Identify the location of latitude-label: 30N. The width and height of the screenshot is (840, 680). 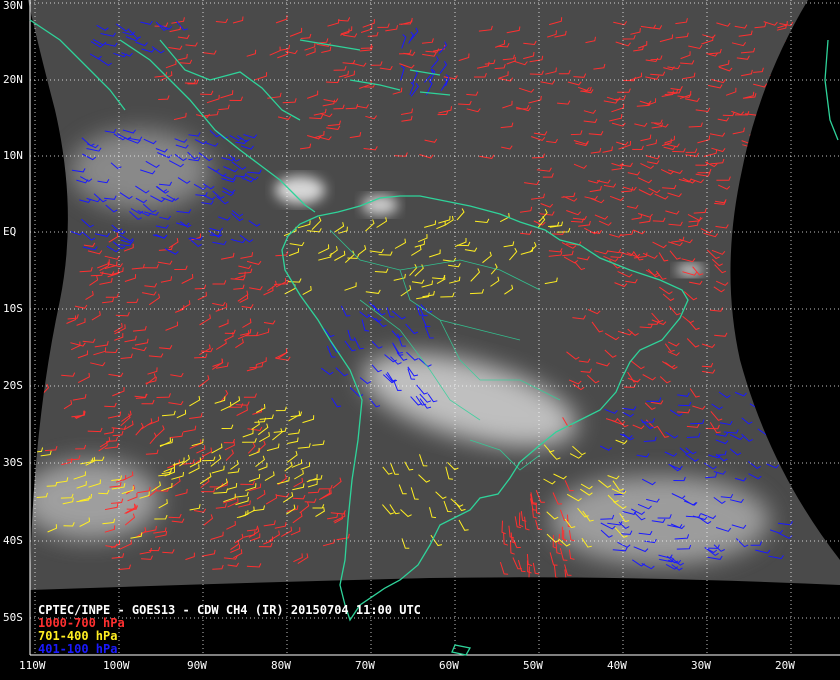
(13, 6).